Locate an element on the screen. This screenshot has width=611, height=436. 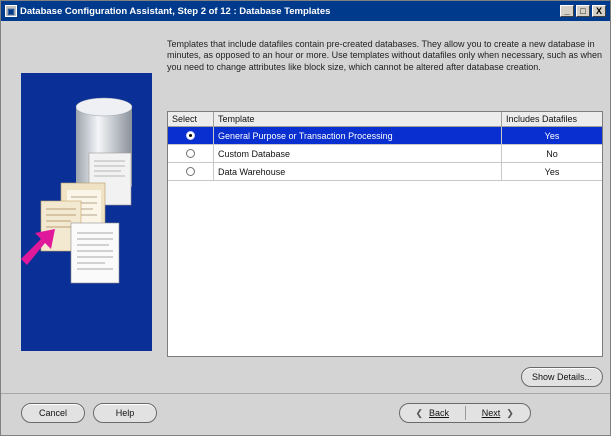
includes-datafiles-value: No is located at coordinates (552, 153).